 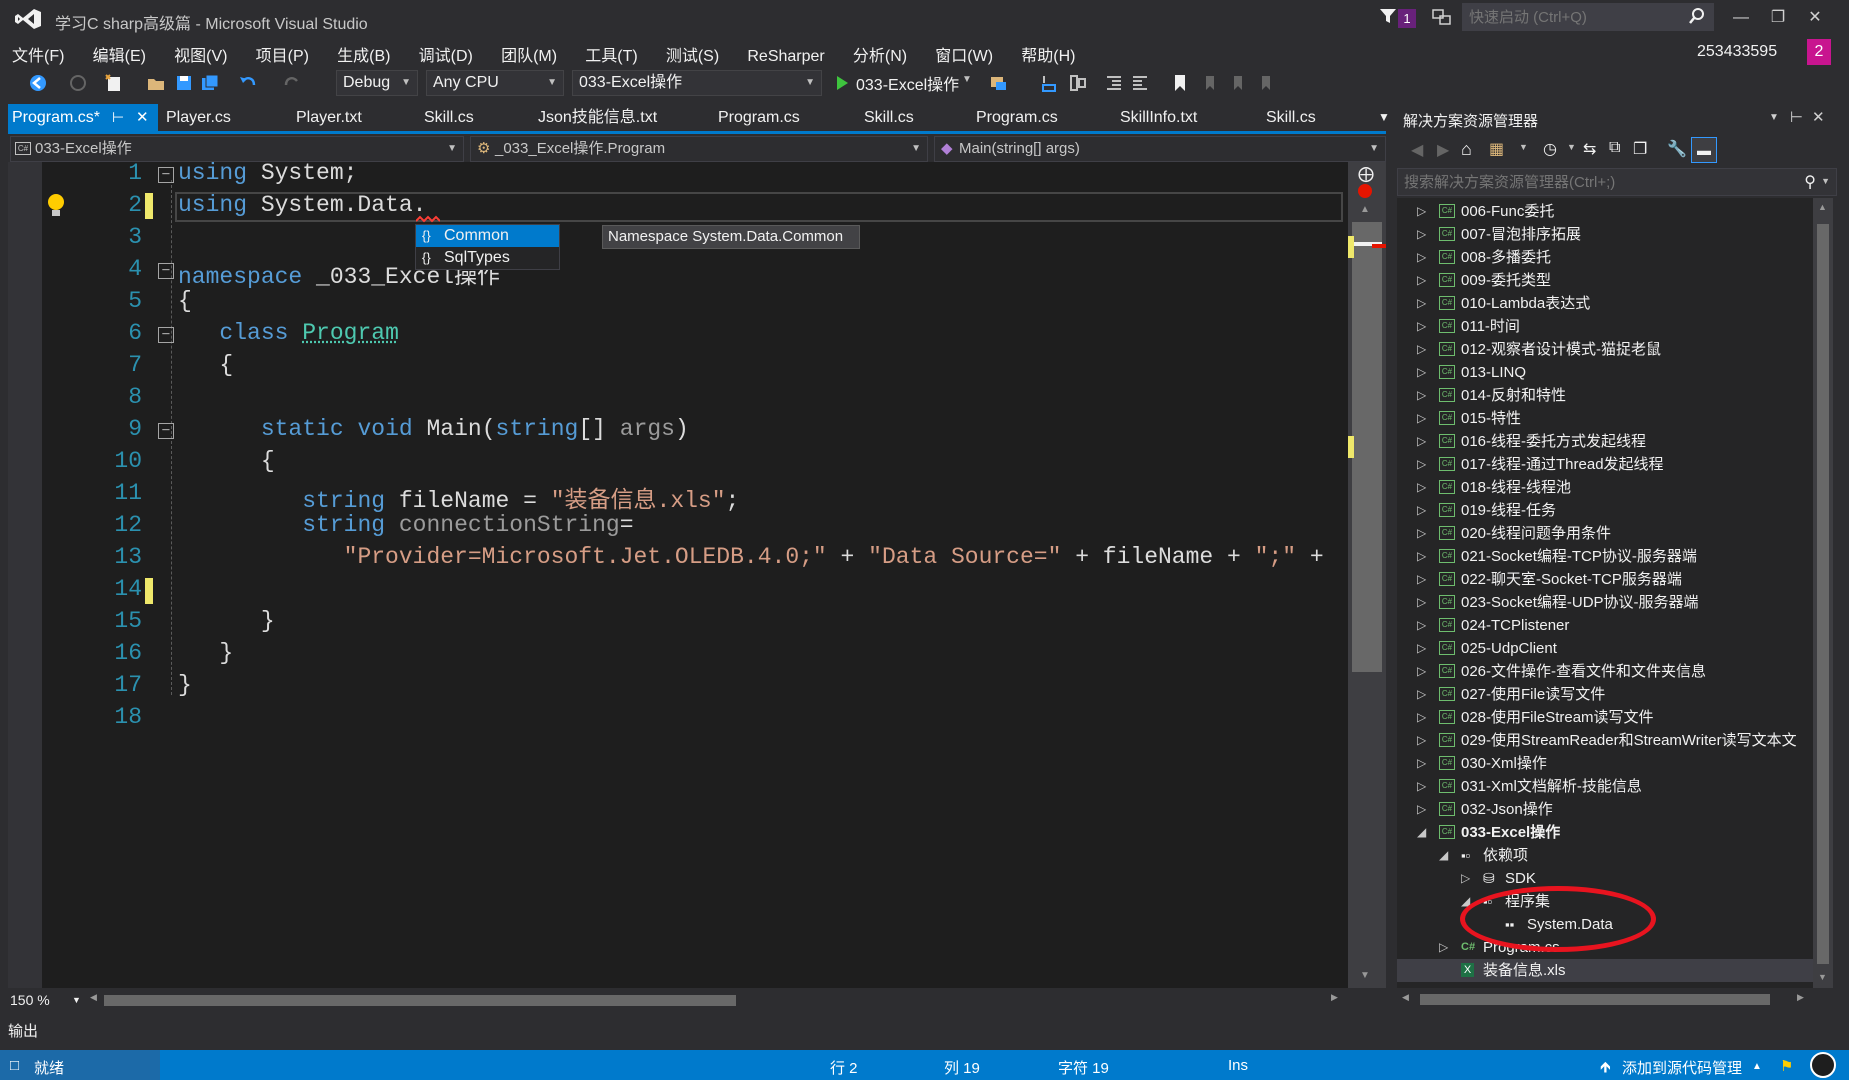 What do you see at coordinates (1236, 83) in the screenshot?
I see `next-bookmark-icon` at bounding box center [1236, 83].